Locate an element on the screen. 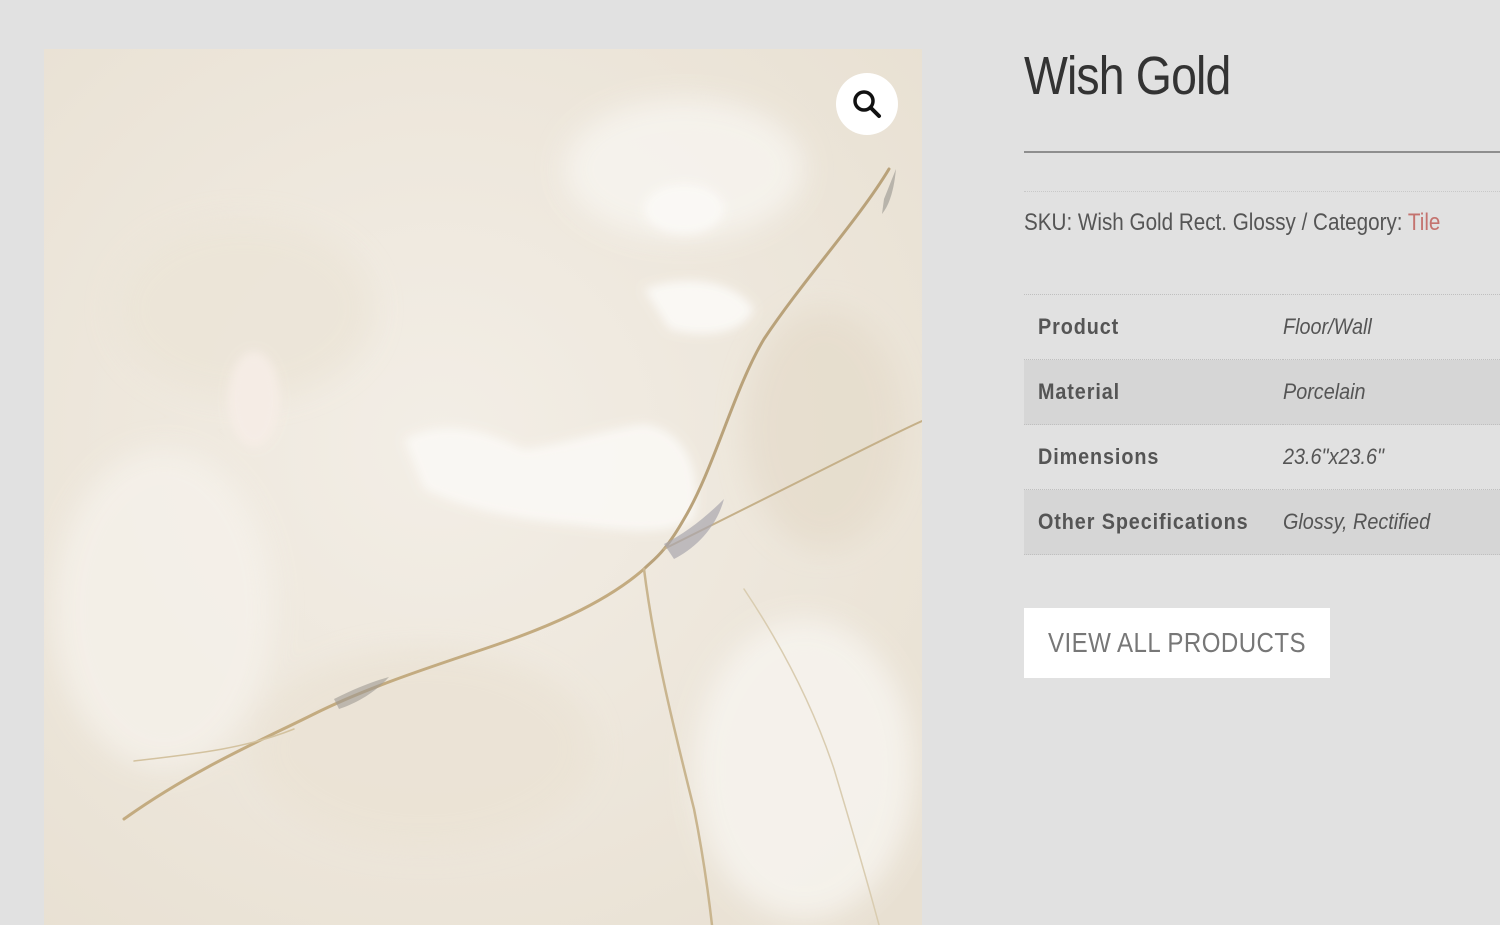  zoom-button is located at coordinates (867, 104).